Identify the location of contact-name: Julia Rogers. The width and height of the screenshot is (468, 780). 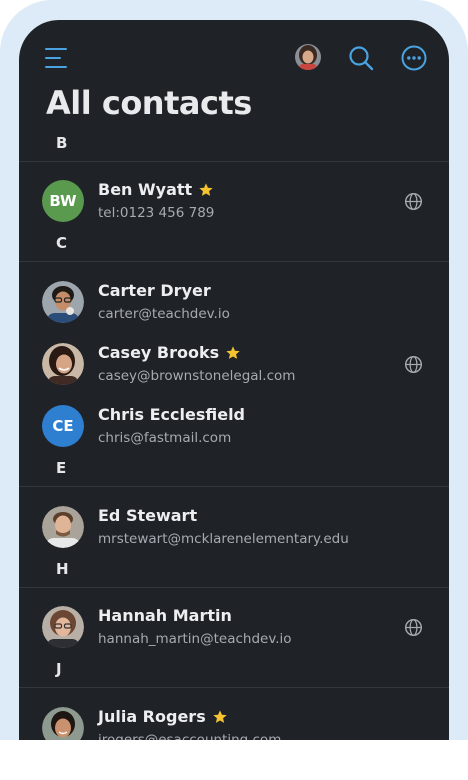
(152, 716).